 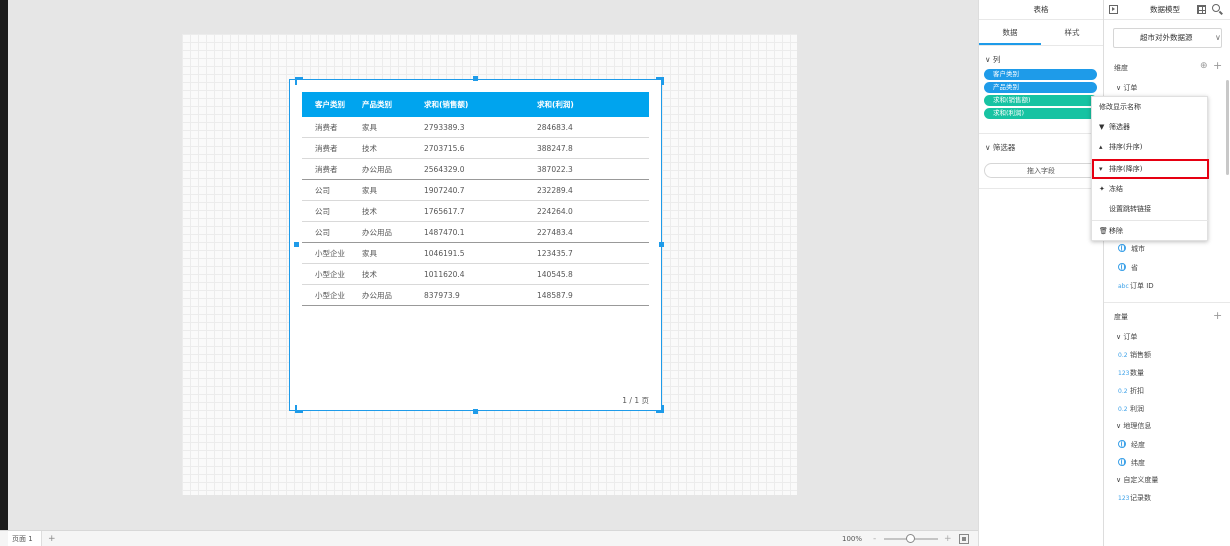 I want to click on column-pill-customer-type: 客户类别, so click(x=1040, y=74).